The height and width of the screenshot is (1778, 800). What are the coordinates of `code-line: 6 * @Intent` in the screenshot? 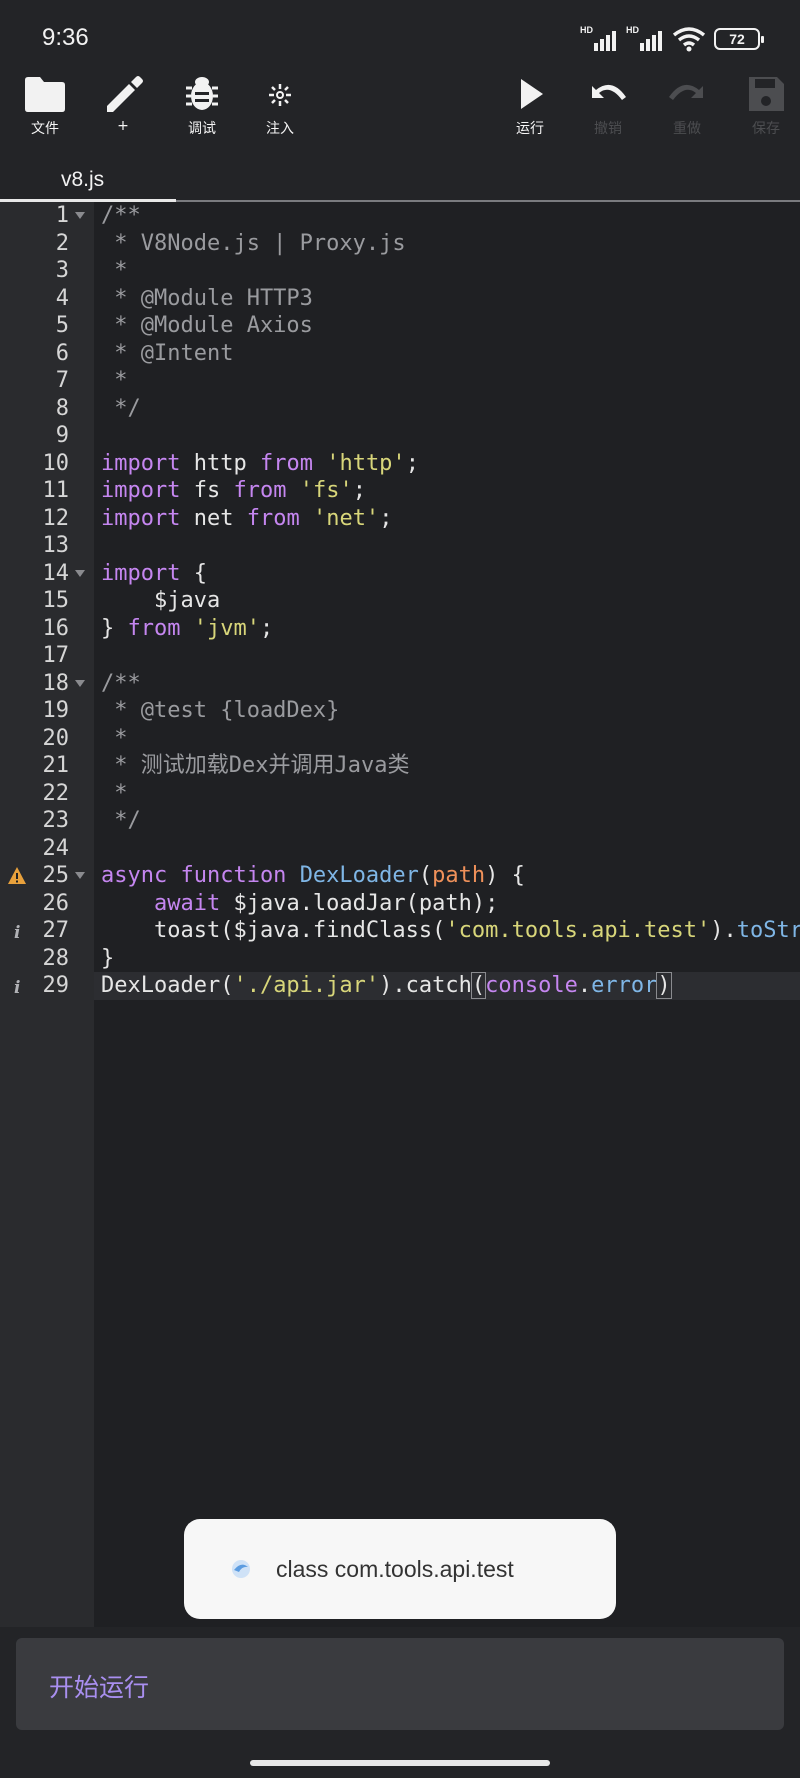 It's located at (400, 354).